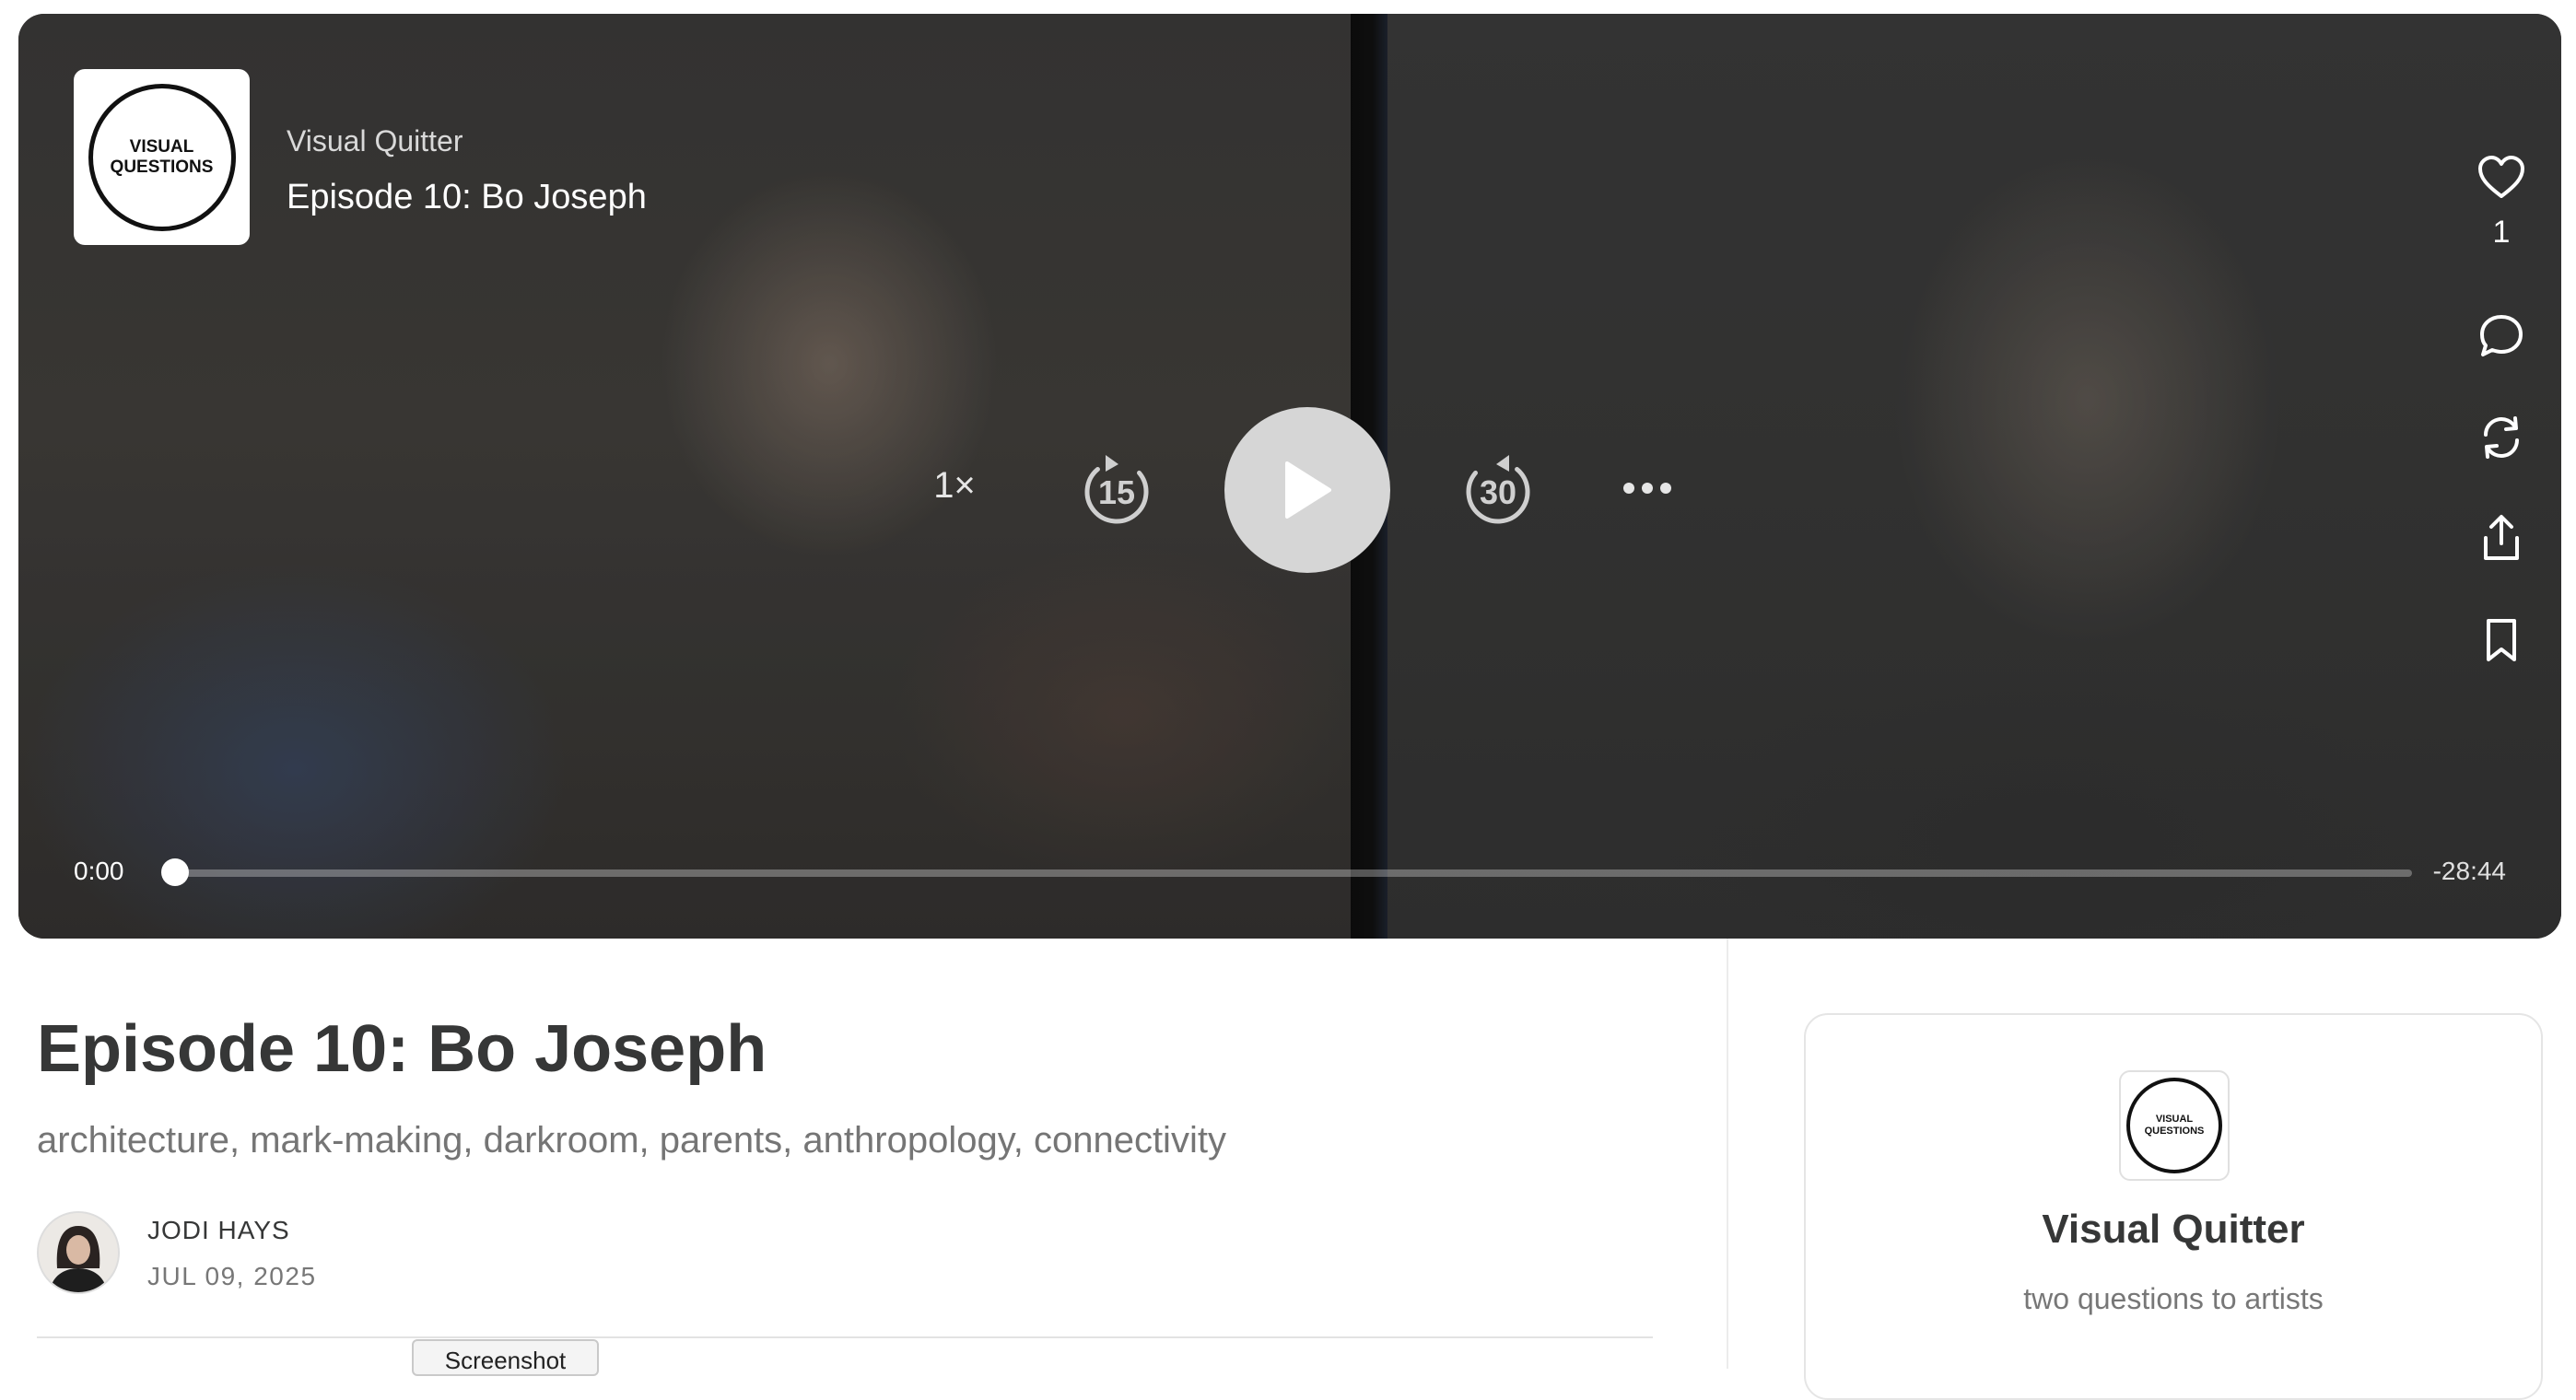  I want to click on post-title: Episode 10: Bo Joseph, so click(402, 1049).